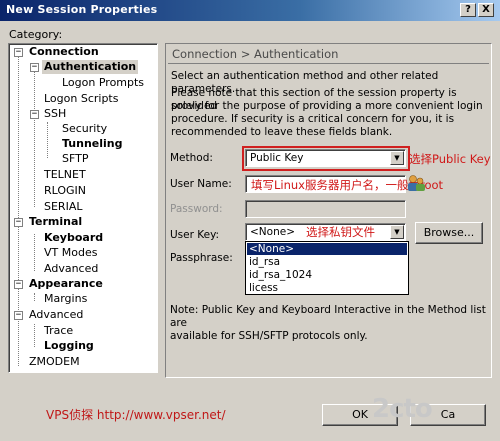 The image size is (500, 441). I want to click on userkey-annotation: 选择私钥文件, so click(340, 232).